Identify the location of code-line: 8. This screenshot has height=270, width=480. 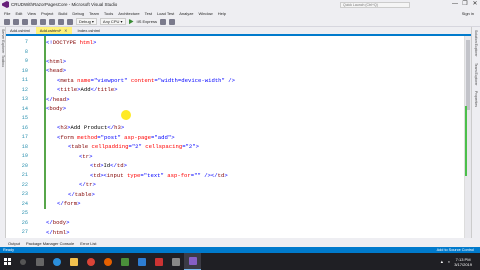
(231, 52).